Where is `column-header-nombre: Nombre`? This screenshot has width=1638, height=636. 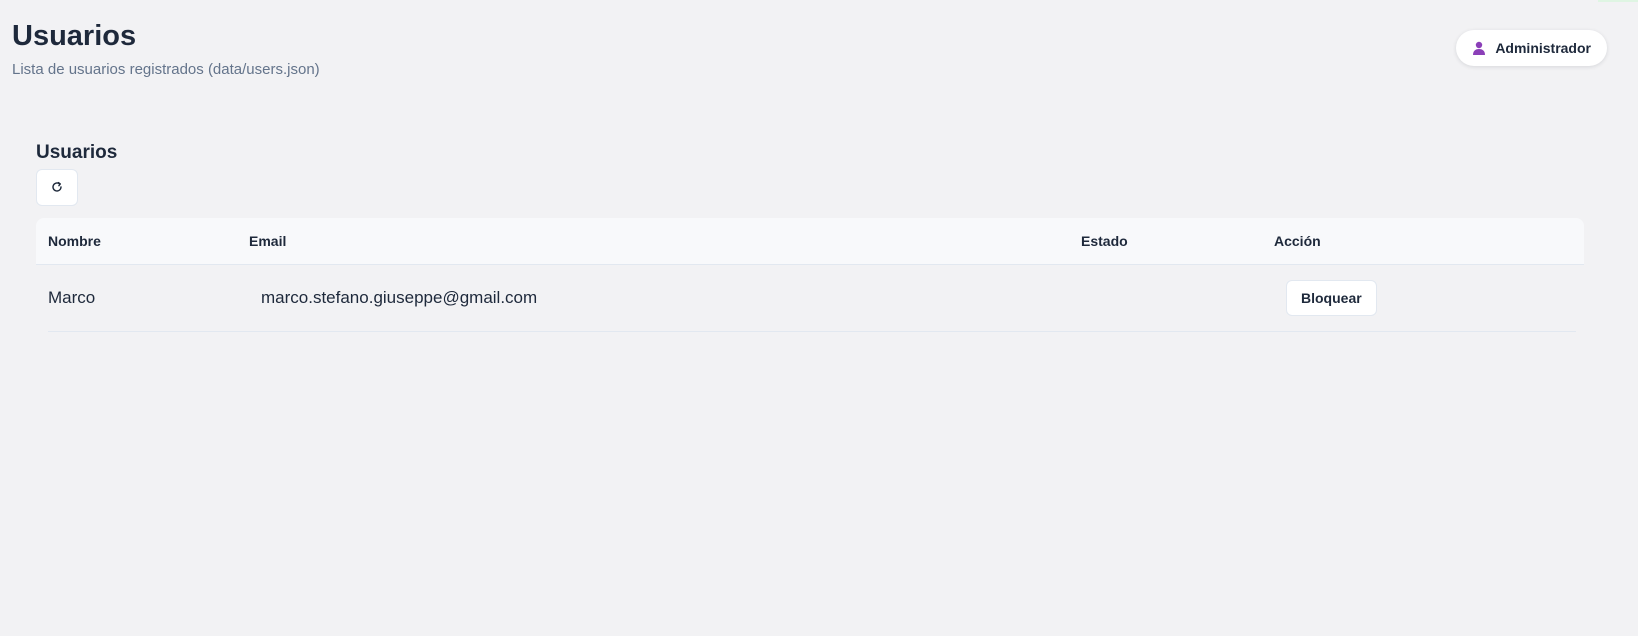 column-header-nombre: Nombre is located at coordinates (74, 241).